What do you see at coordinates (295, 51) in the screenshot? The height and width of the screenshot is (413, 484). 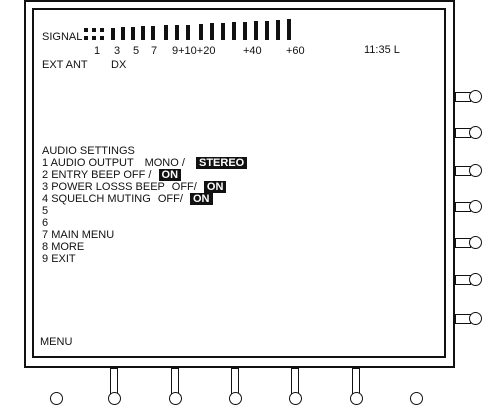 I see `signal-scale-label: +60` at bounding box center [295, 51].